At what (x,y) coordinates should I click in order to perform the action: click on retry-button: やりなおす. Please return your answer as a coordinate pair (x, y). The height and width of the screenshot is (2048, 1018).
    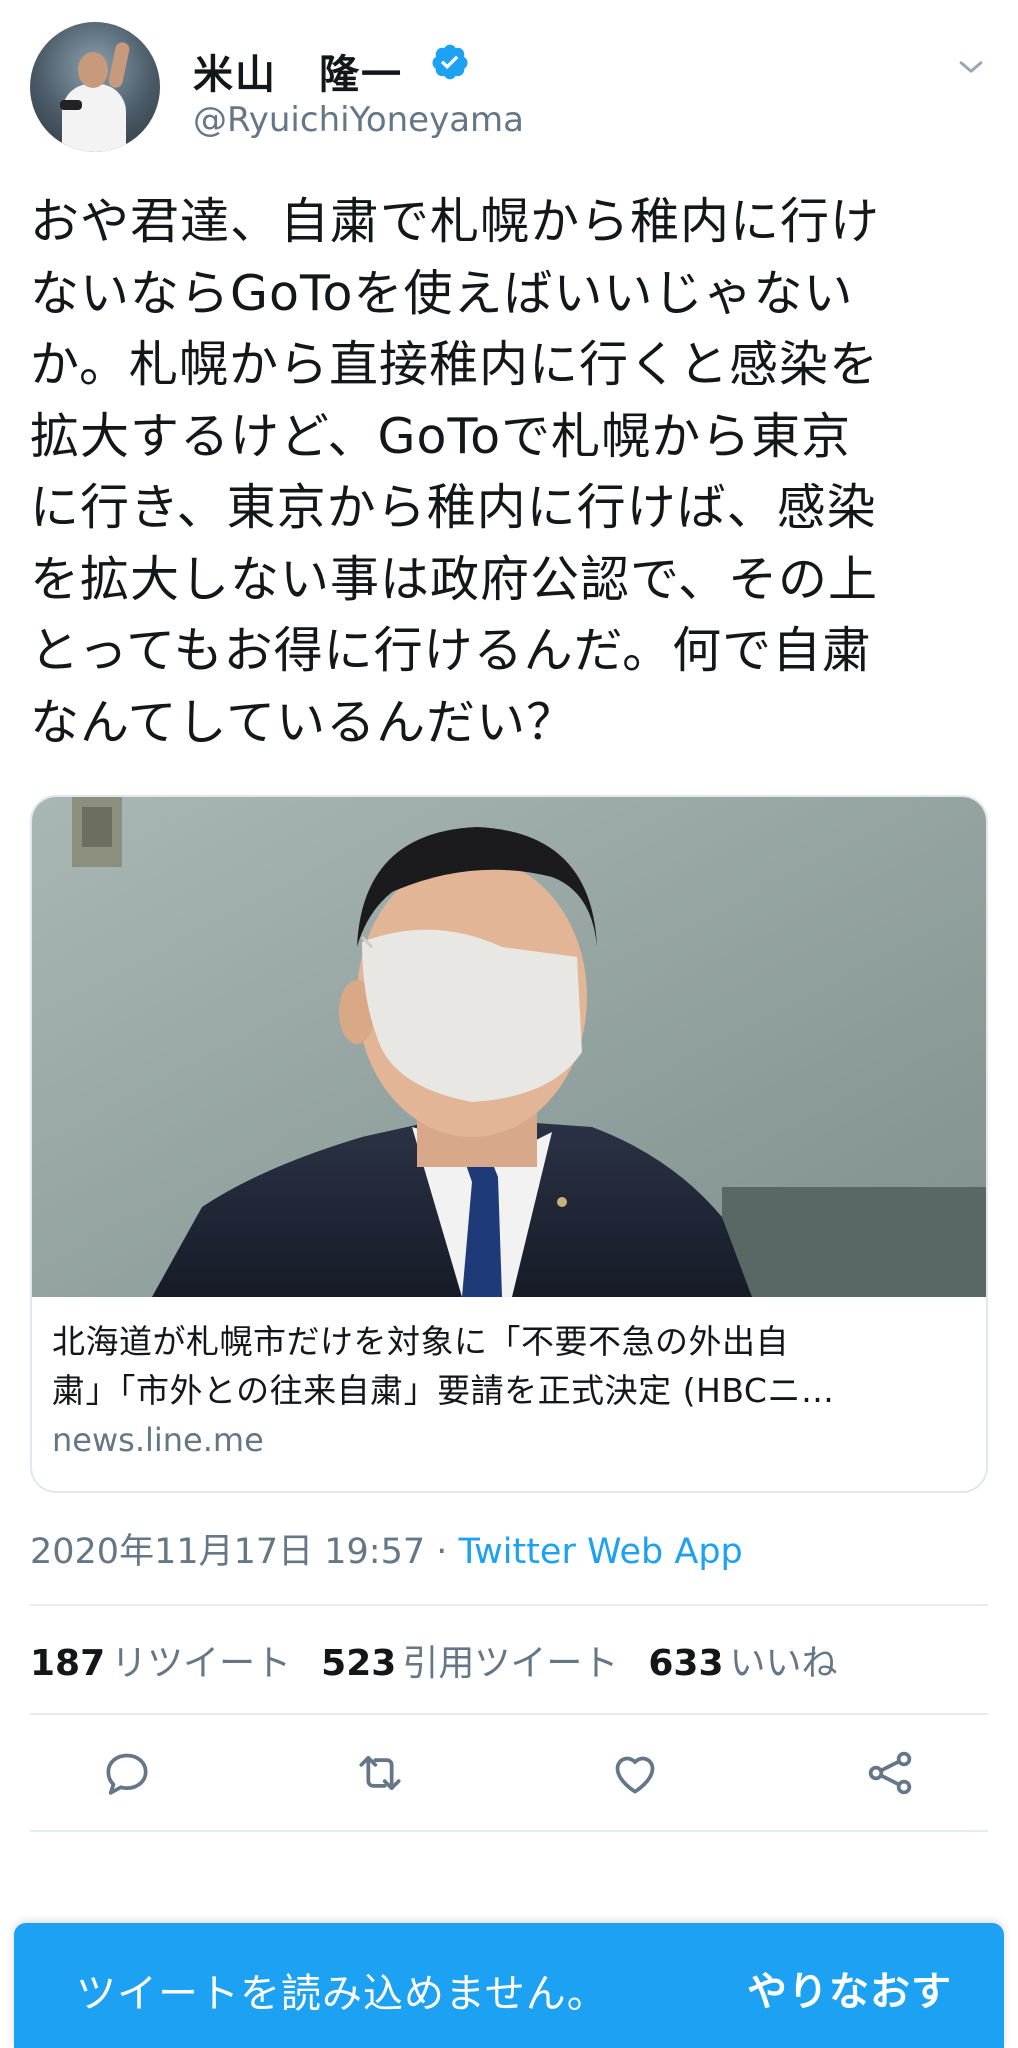
    Looking at the image, I should click on (849, 1988).